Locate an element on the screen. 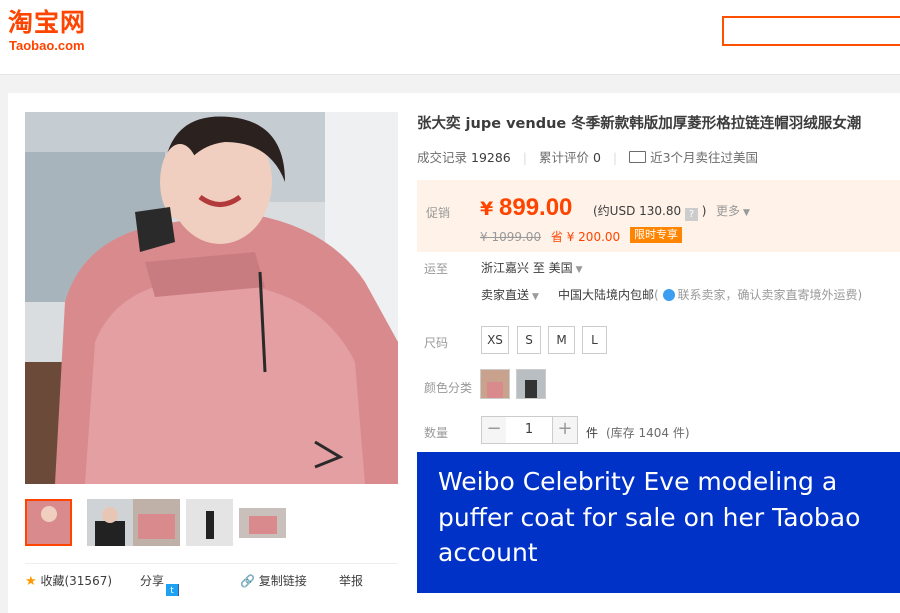 This screenshot has width=900, height=613. share-link: 分享ft is located at coordinates (160, 585).